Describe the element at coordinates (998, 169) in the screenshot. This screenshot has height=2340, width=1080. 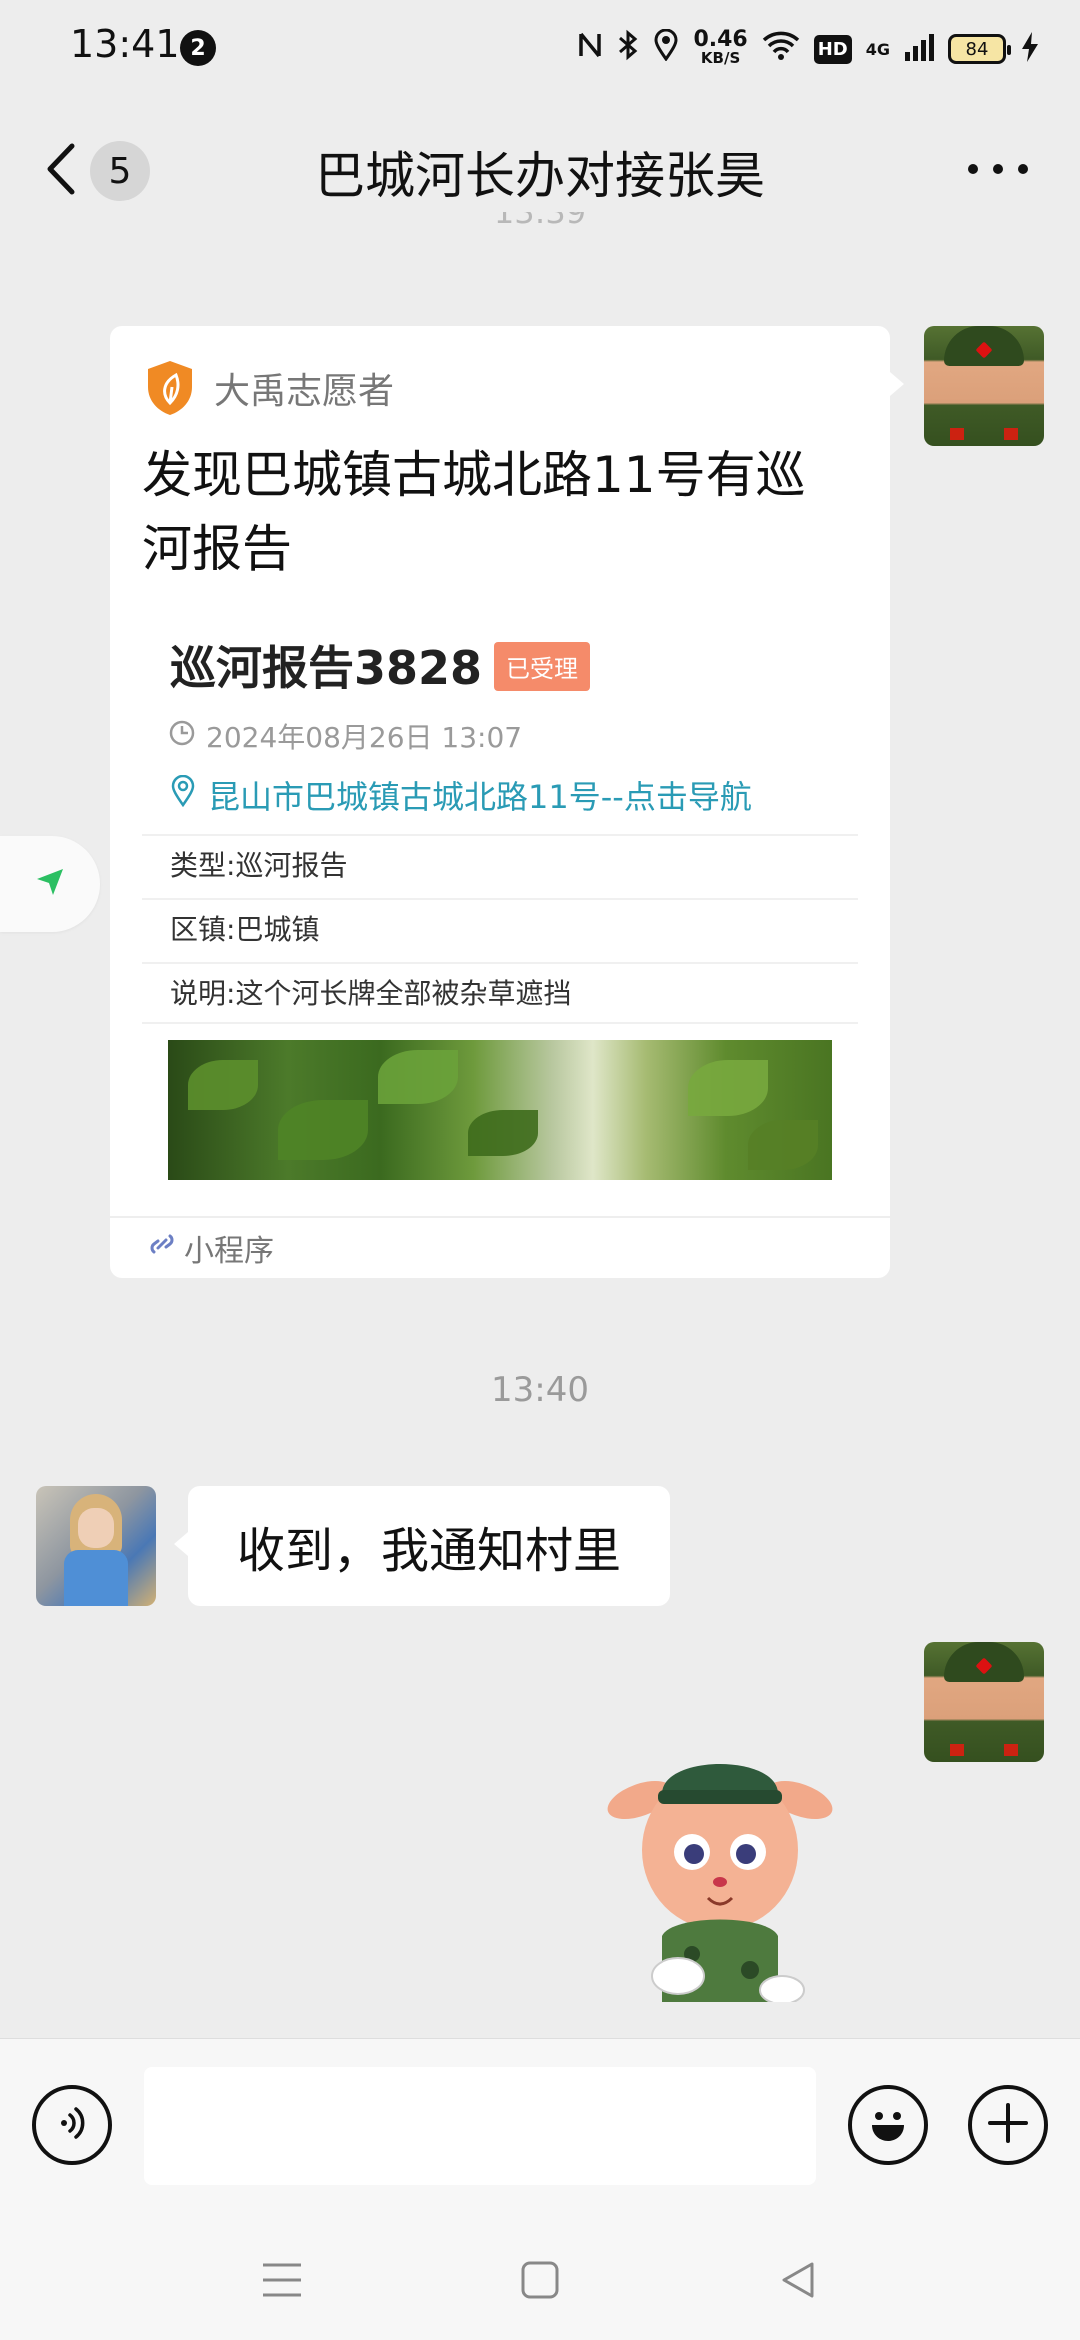
I see `more-button` at that location.